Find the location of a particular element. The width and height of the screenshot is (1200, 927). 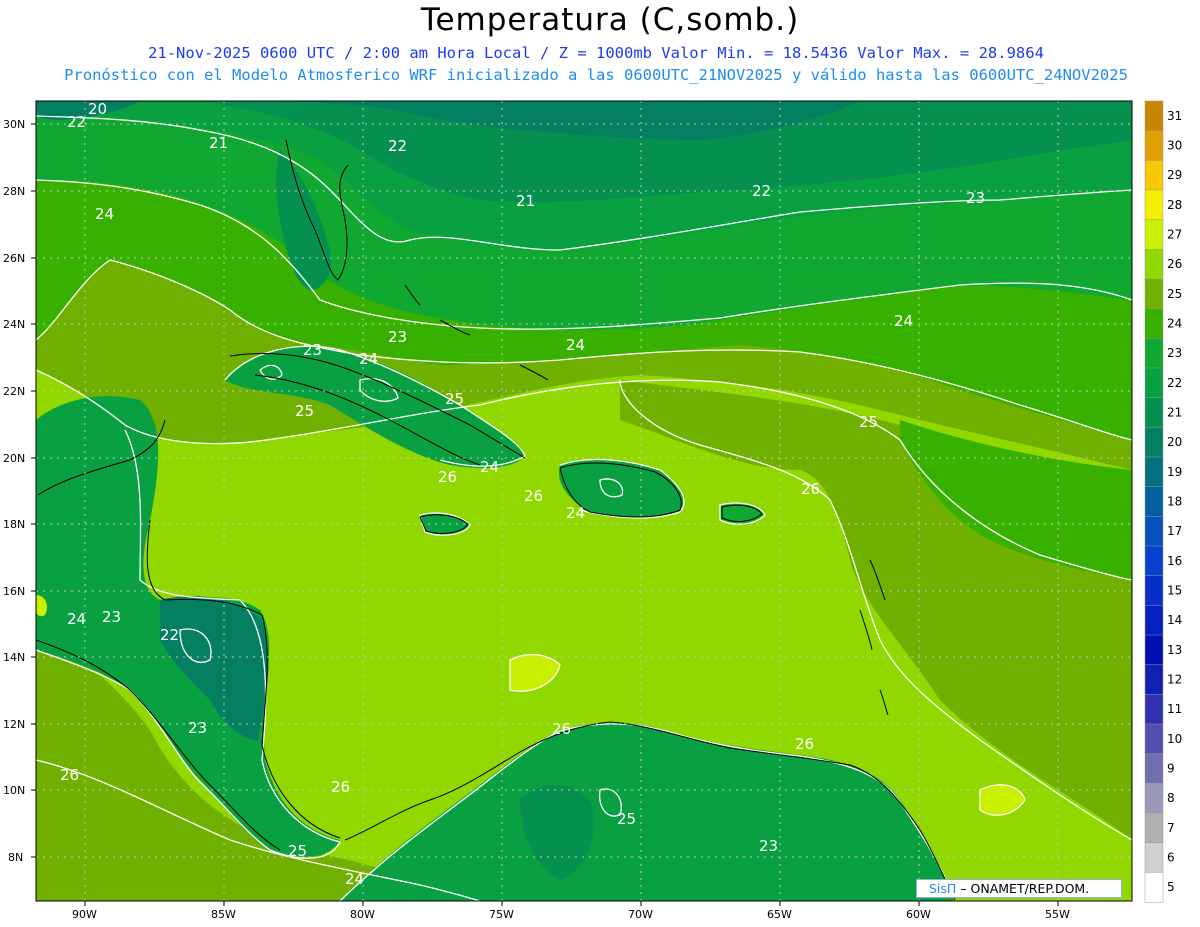

colorbar-label: 15 is located at coordinates (1174, 591).